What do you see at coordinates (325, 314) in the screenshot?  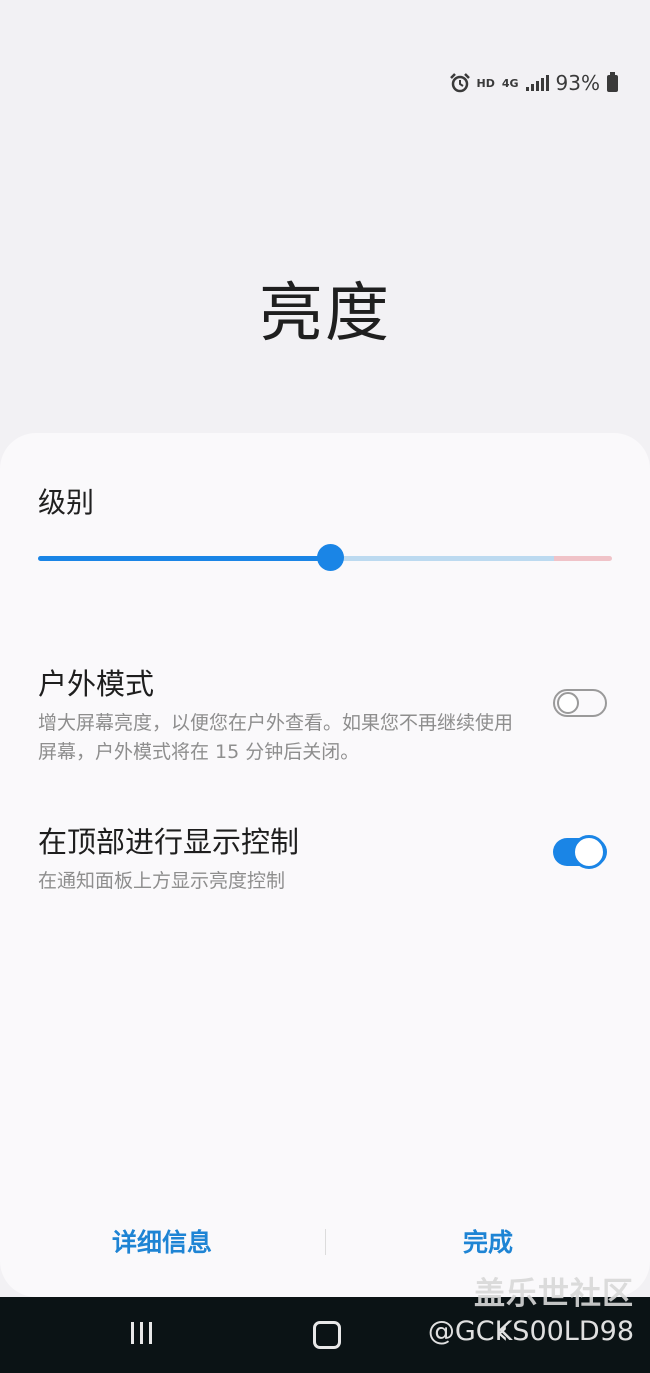 I see `page-title: 亮度` at bounding box center [325, 314].